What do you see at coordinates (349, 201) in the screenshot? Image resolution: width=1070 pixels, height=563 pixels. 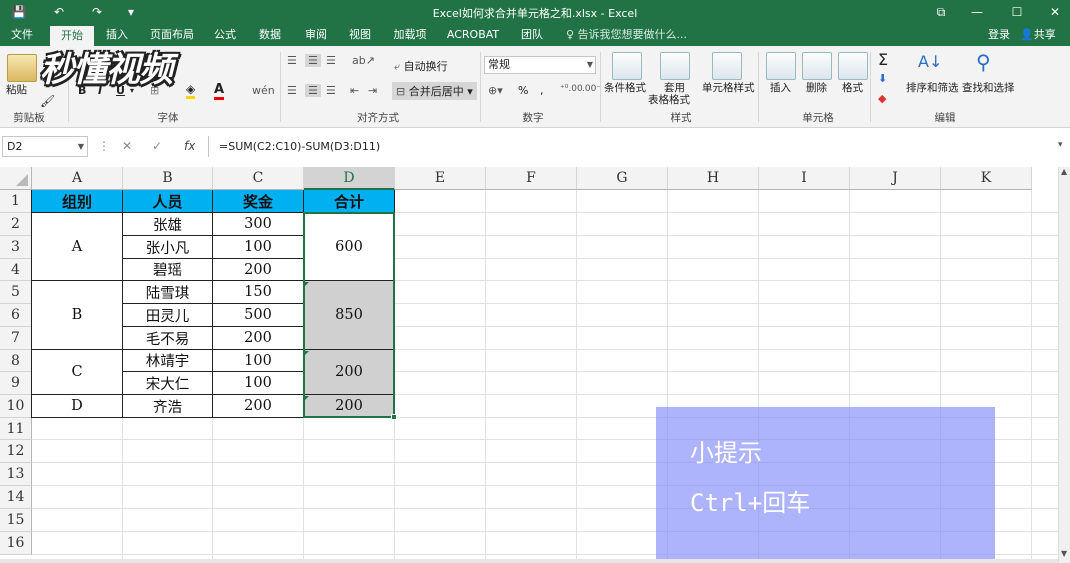 I see `header-cell: 合计` at bounding box center [349, 201].